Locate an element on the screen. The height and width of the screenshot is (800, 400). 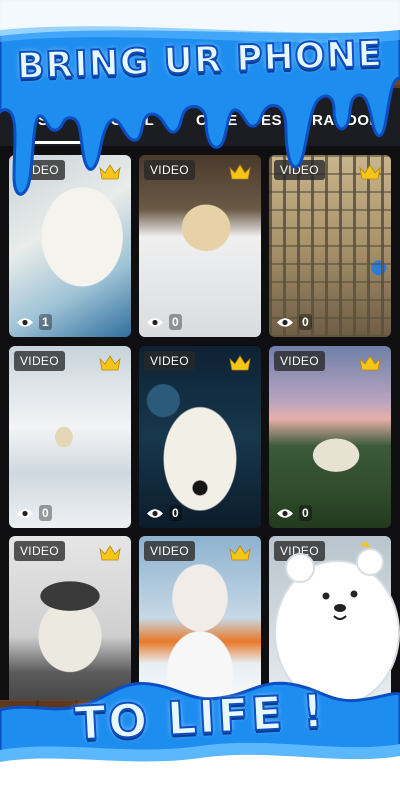
thumbnail-bear-tundra-sunset is located at coordinates (330, 437).